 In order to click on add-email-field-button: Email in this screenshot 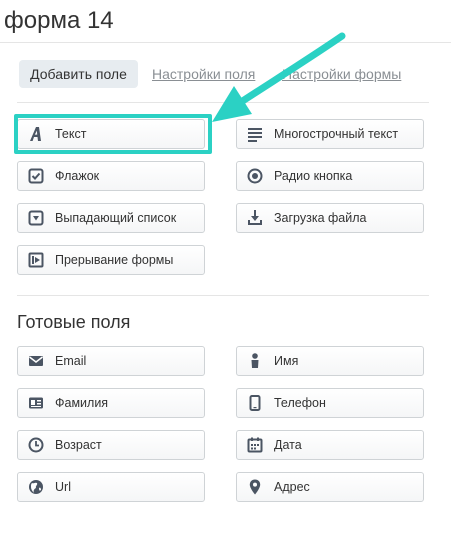, I will do `click(111, 361)`.